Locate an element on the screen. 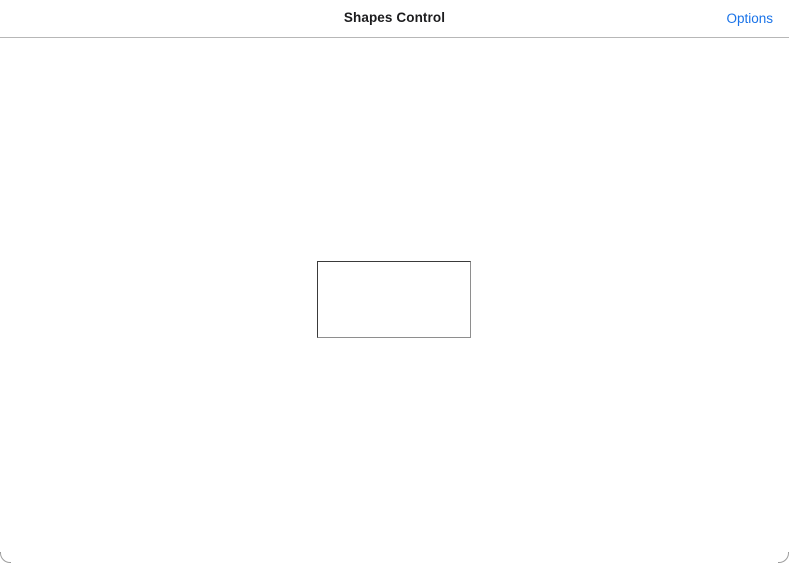 This screenshot has width=789, height=563. navigation-bar: Shapes Control Options is located at coordinates (394, 19).